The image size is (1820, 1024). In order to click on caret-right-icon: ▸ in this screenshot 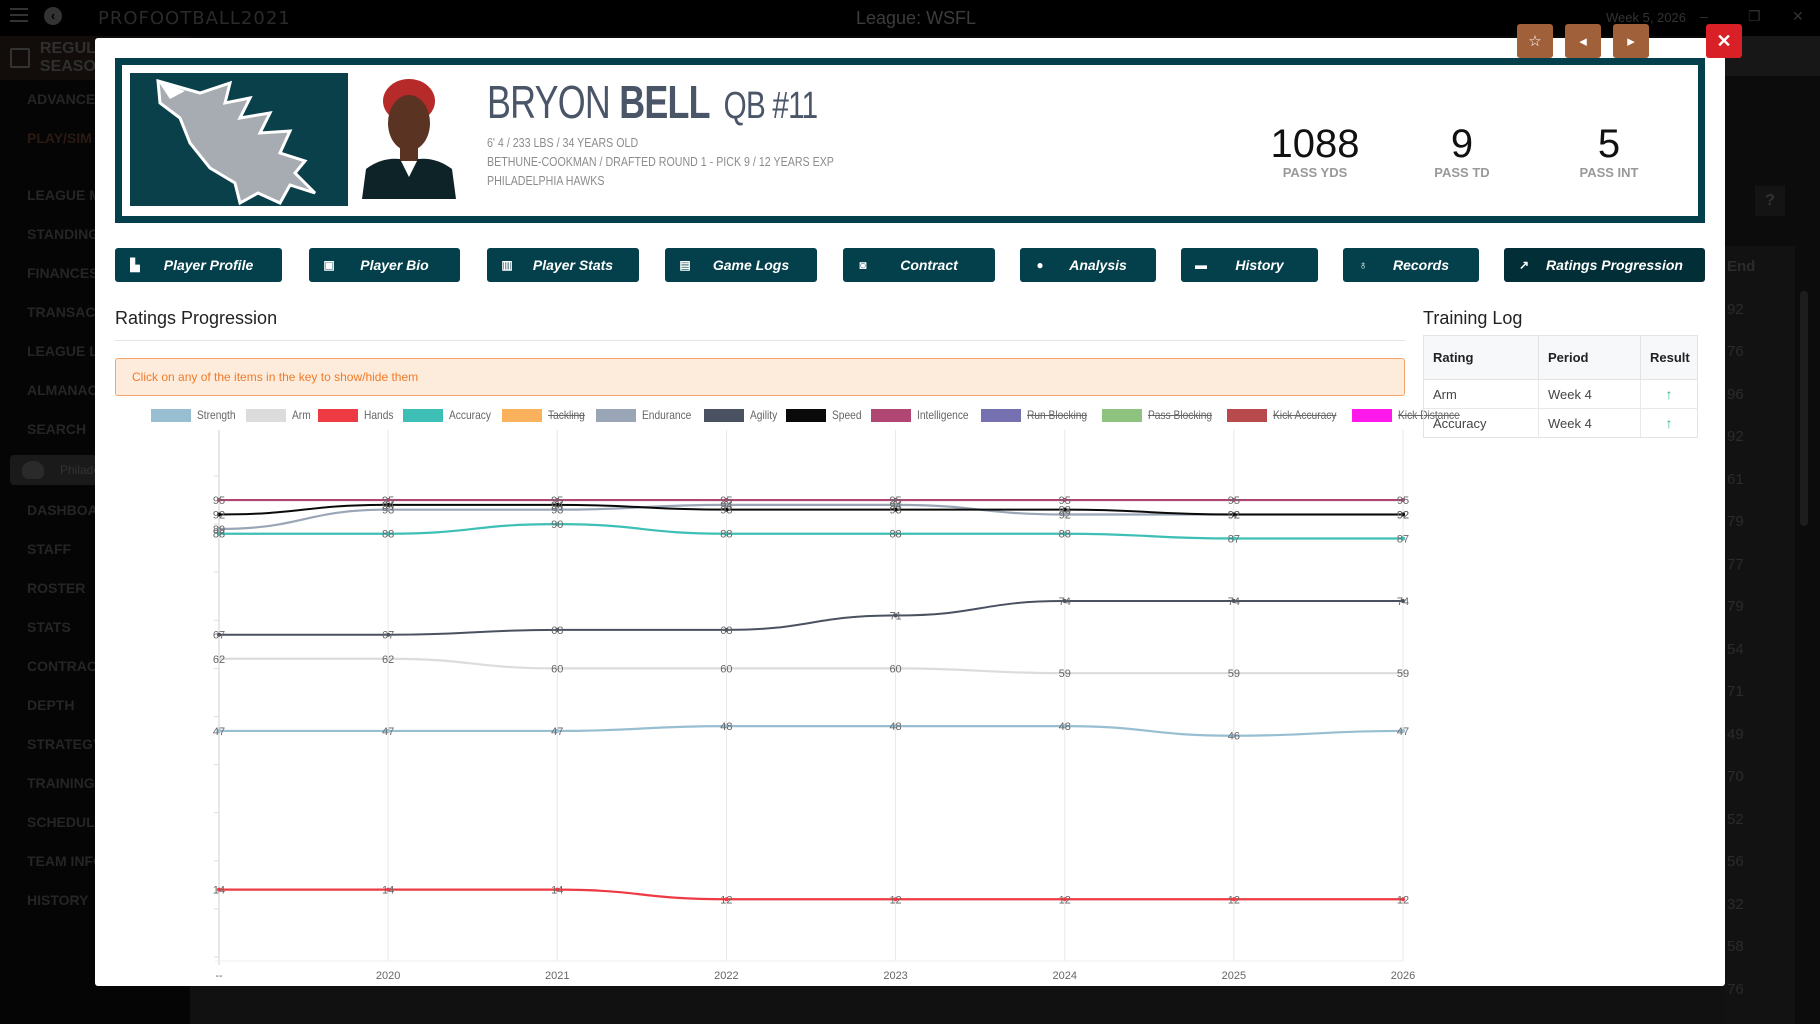, I will do `click(1631, 41)`.